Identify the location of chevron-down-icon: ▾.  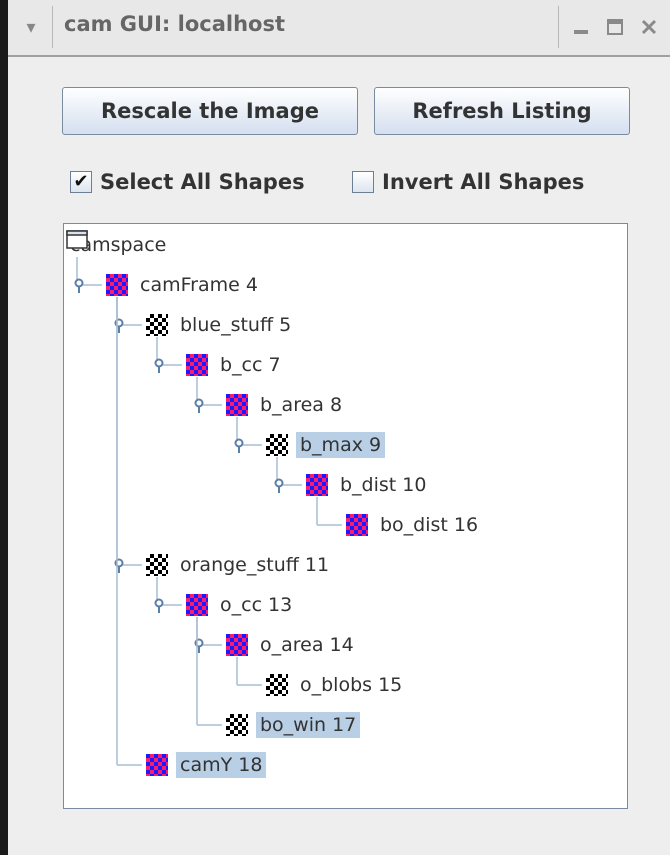
(31, 27).